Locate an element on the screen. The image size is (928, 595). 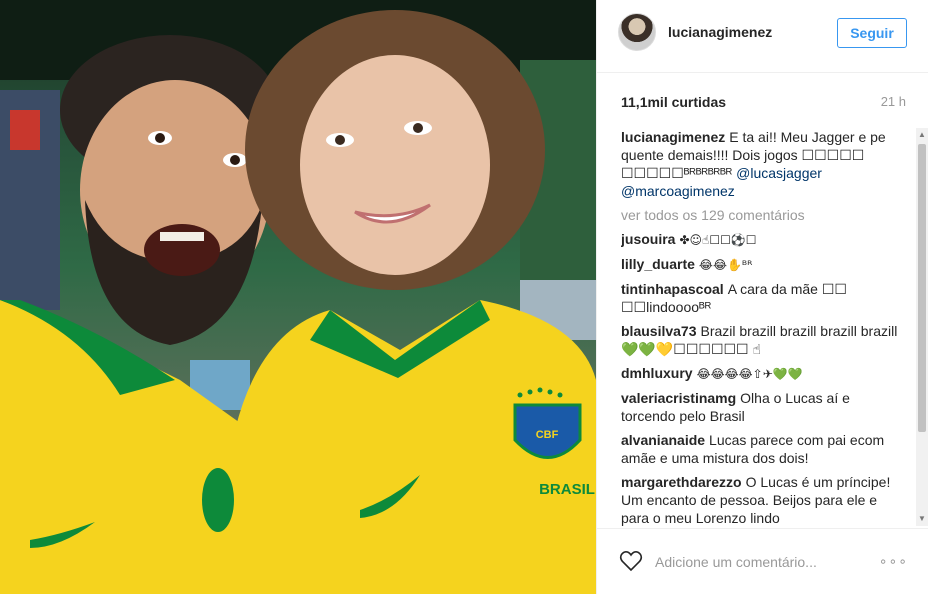
scroll-down-arrow-icon: ▼ is located at coordinates (922, 519).